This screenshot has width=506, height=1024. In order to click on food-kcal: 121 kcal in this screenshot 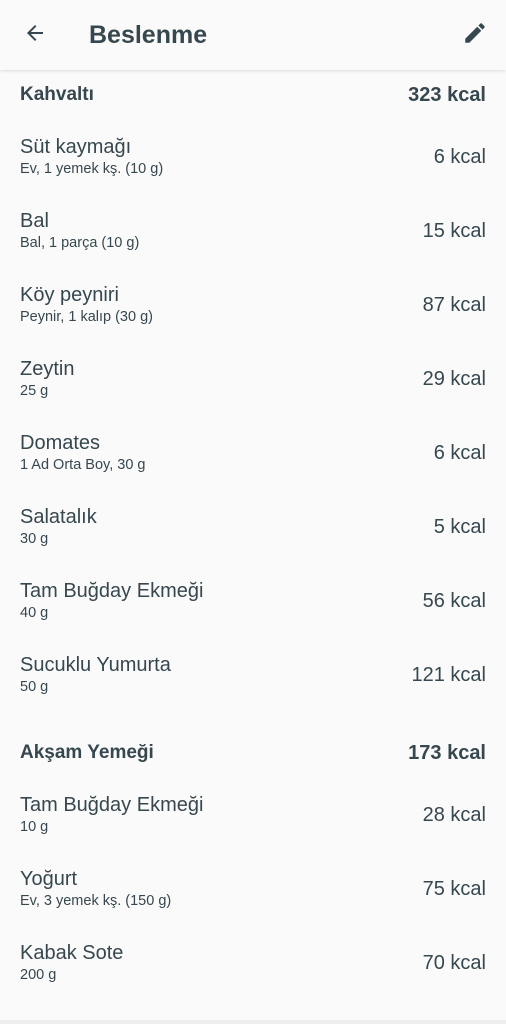, I will do `click(449, 674)`.